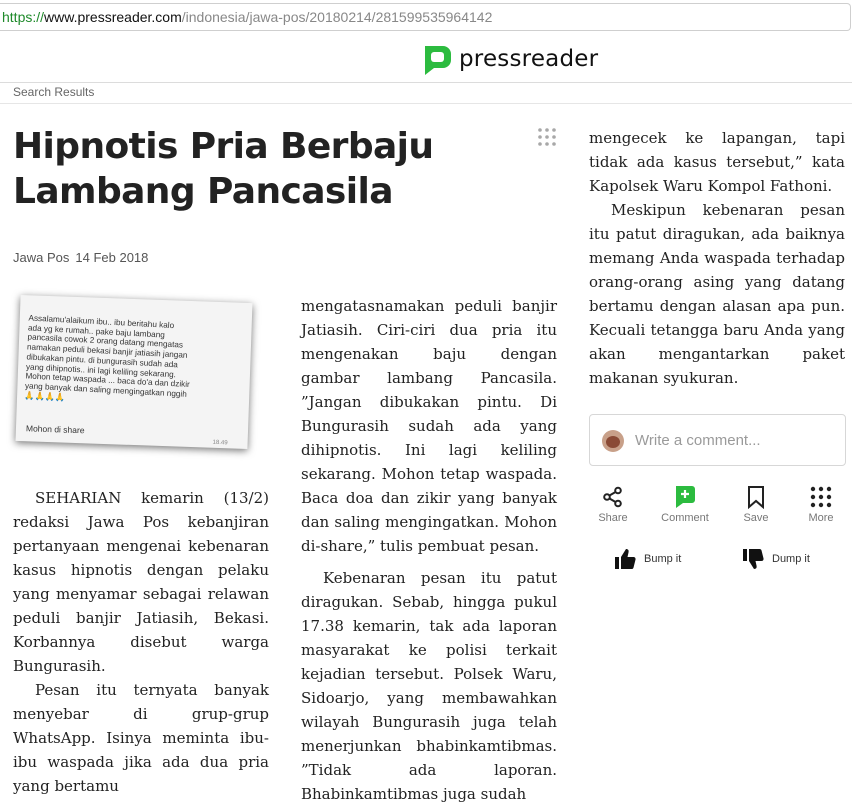 This screenshot has height=811, width=852. What do you see at coordinates (613, 518) in the screenshot?
I see `share-label: Share` at bounding box center [613, 518].